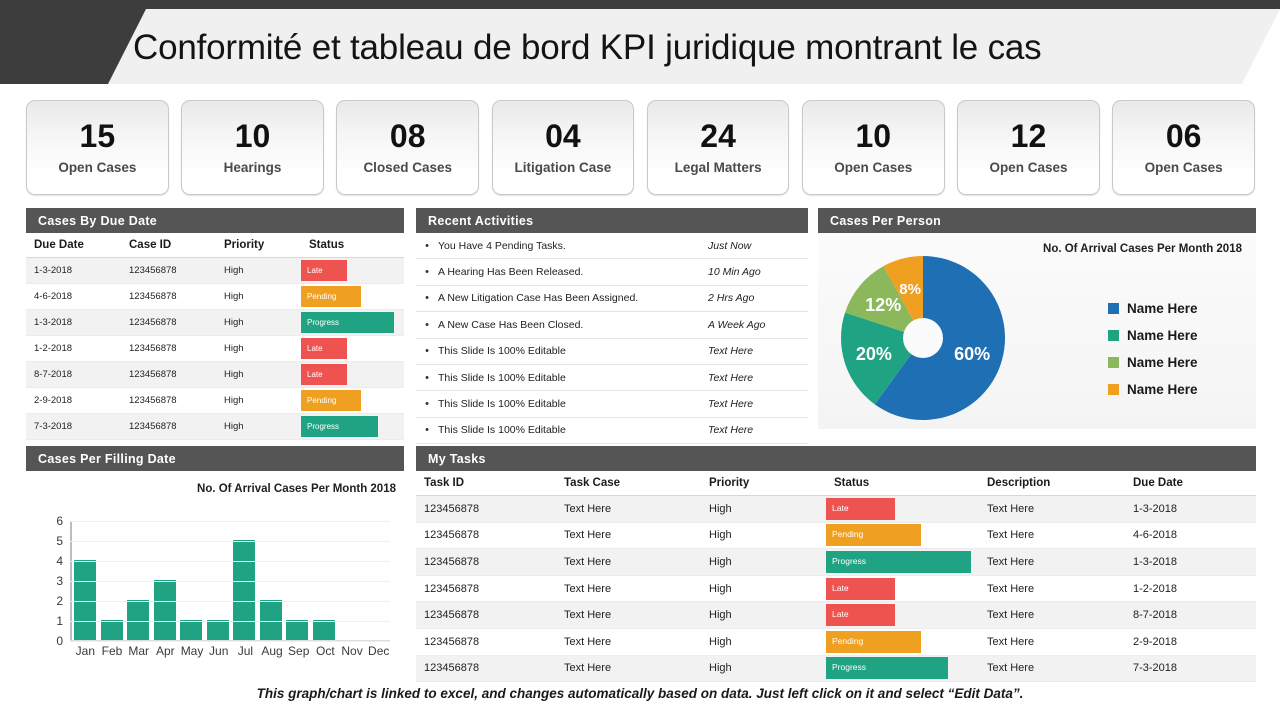  What do you see at coordinates (215, 426) in the screenshot?
I see `table-row: 7-3-2018 123456878 High Progress` at bounding box center [215, 426].